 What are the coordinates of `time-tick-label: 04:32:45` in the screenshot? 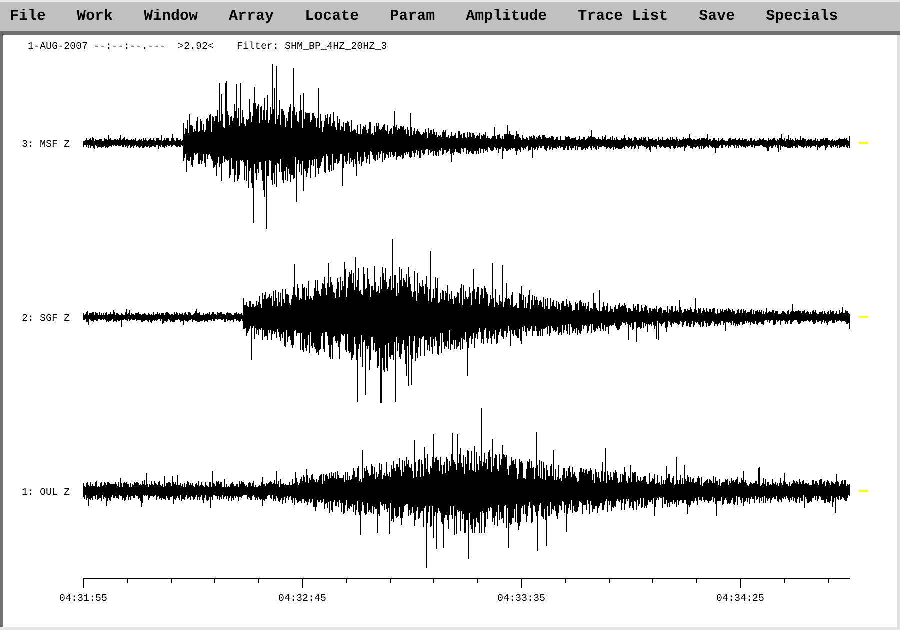 It's located at (302, 599).